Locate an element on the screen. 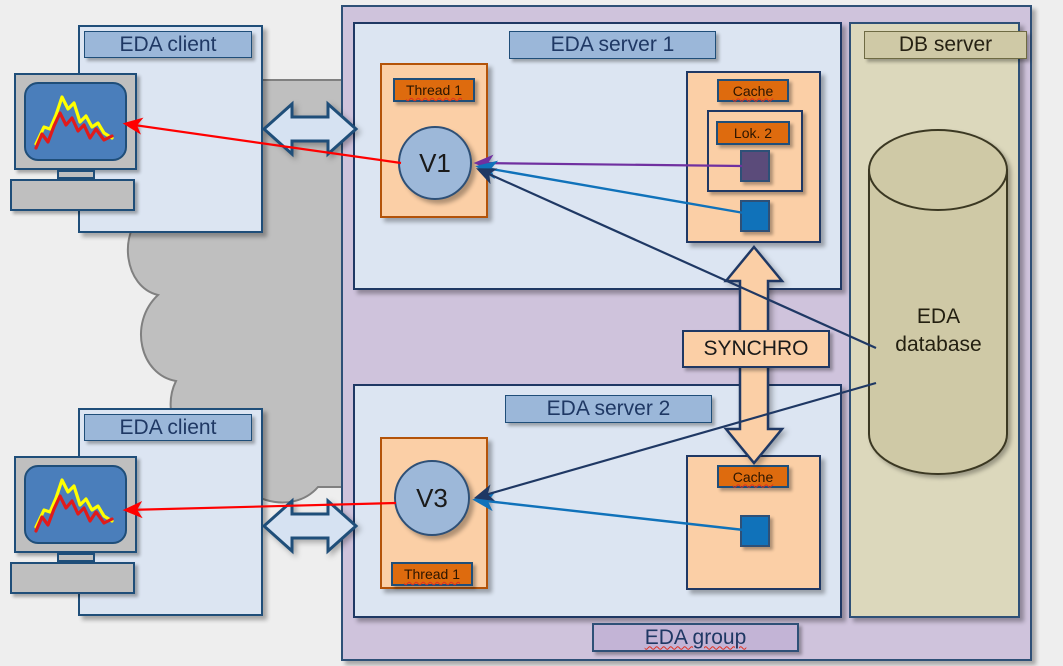 Image resolution: width=1063 pixels, height=666 pixels. eda-database-label-line1: EDA is located at coordinates (938, 316).